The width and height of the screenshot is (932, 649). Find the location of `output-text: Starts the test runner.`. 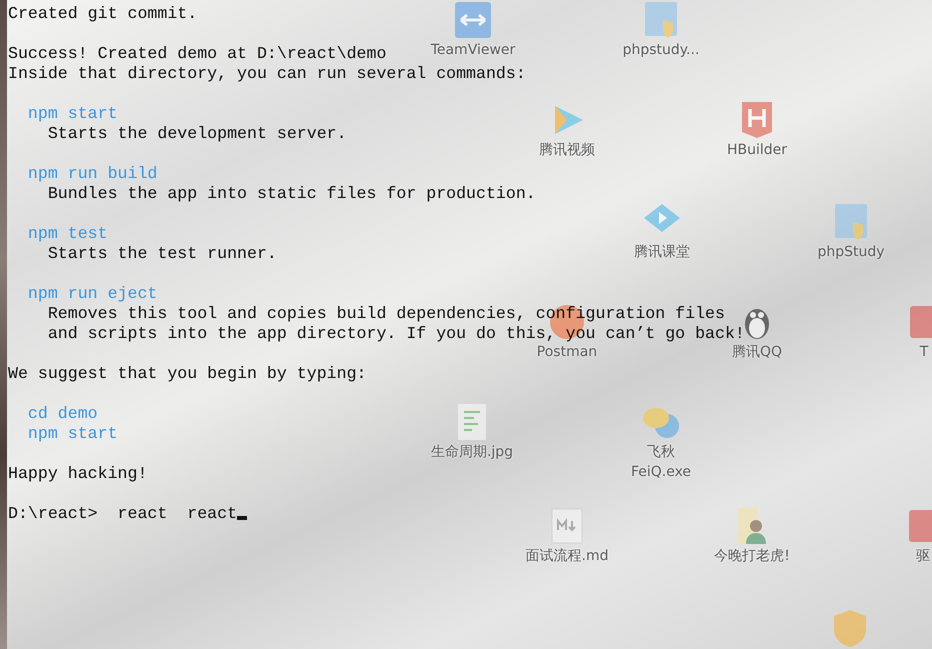

output-text: Starts the test runner. is located at coordinates (161, 254).